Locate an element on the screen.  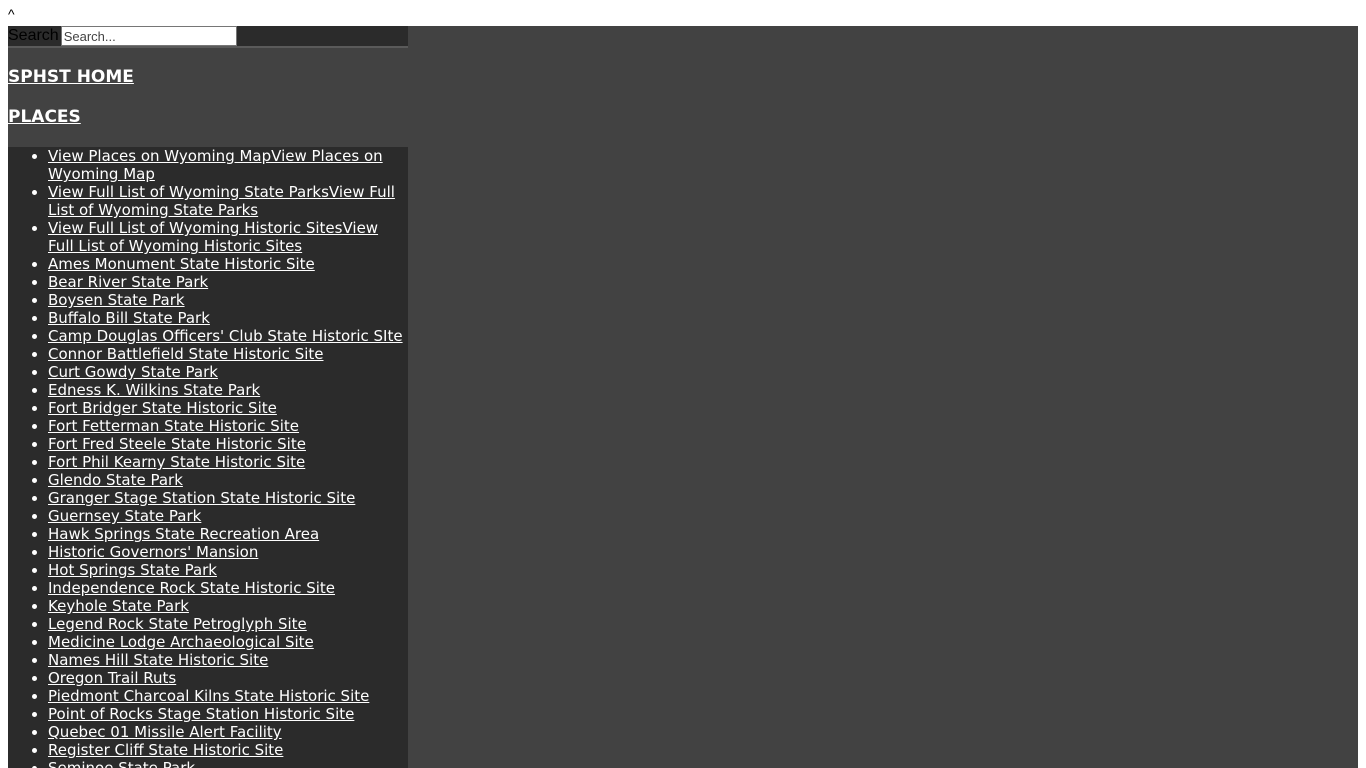
place-list-item: Glendo State Park is located at coordinates (228, 480).